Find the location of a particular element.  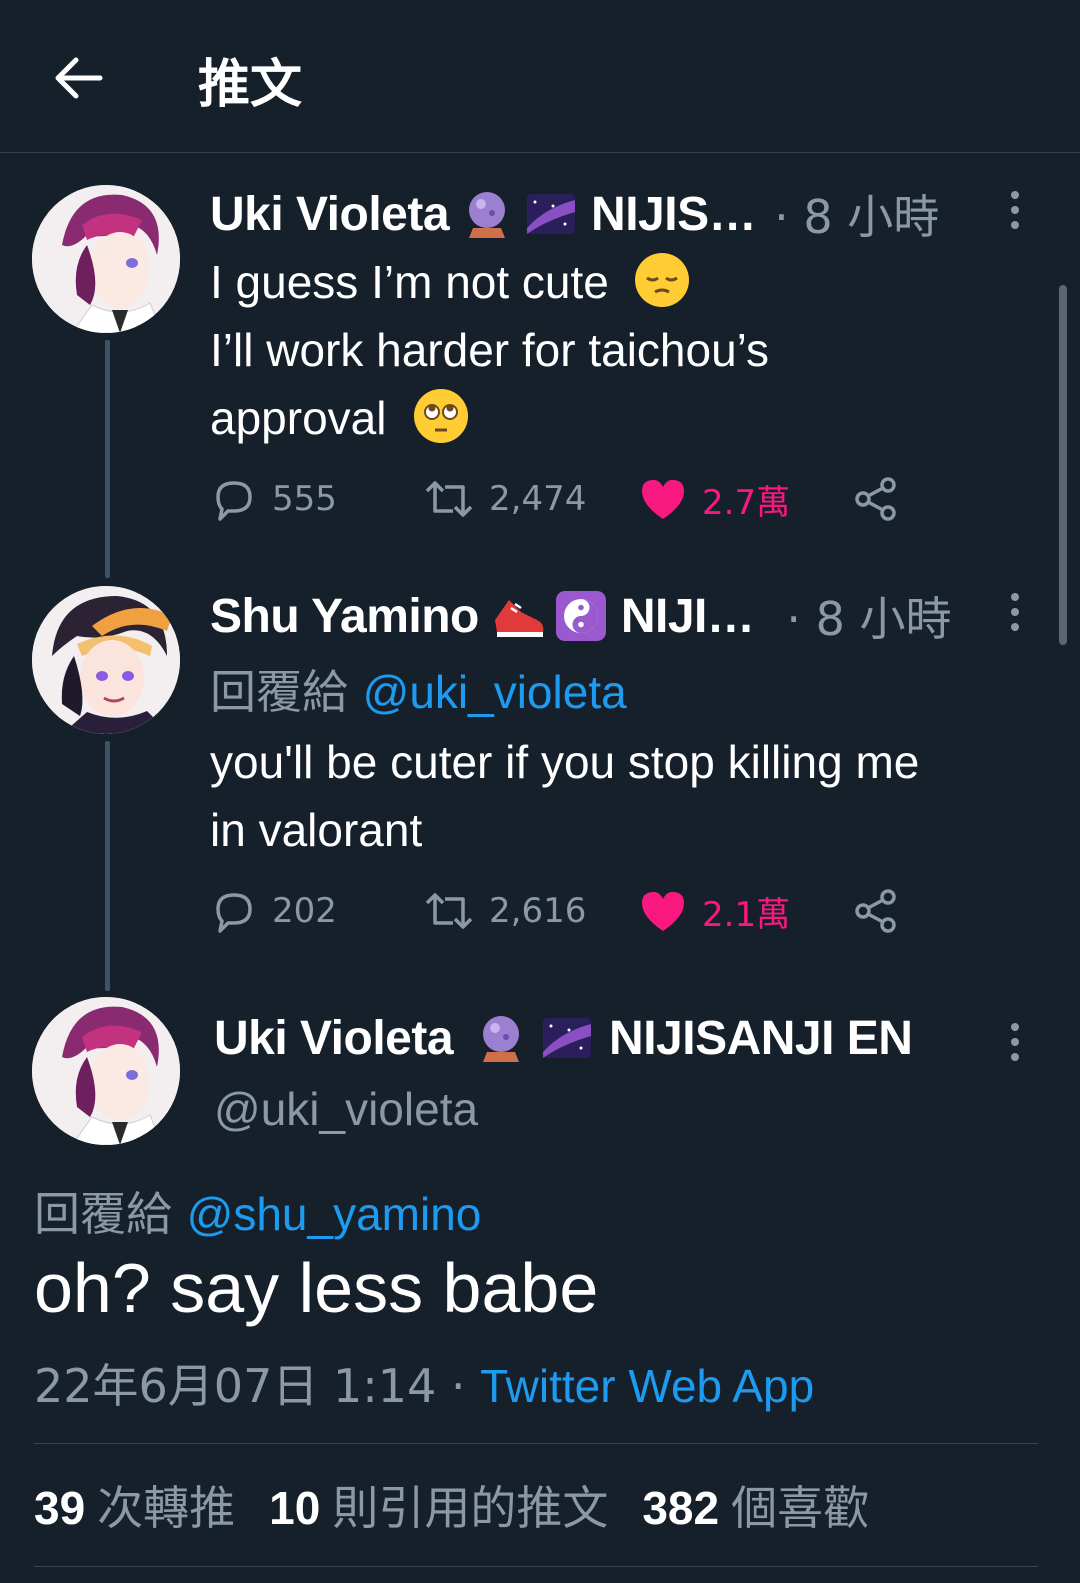

yin-yang-icon is located at coordinates (581, 616).